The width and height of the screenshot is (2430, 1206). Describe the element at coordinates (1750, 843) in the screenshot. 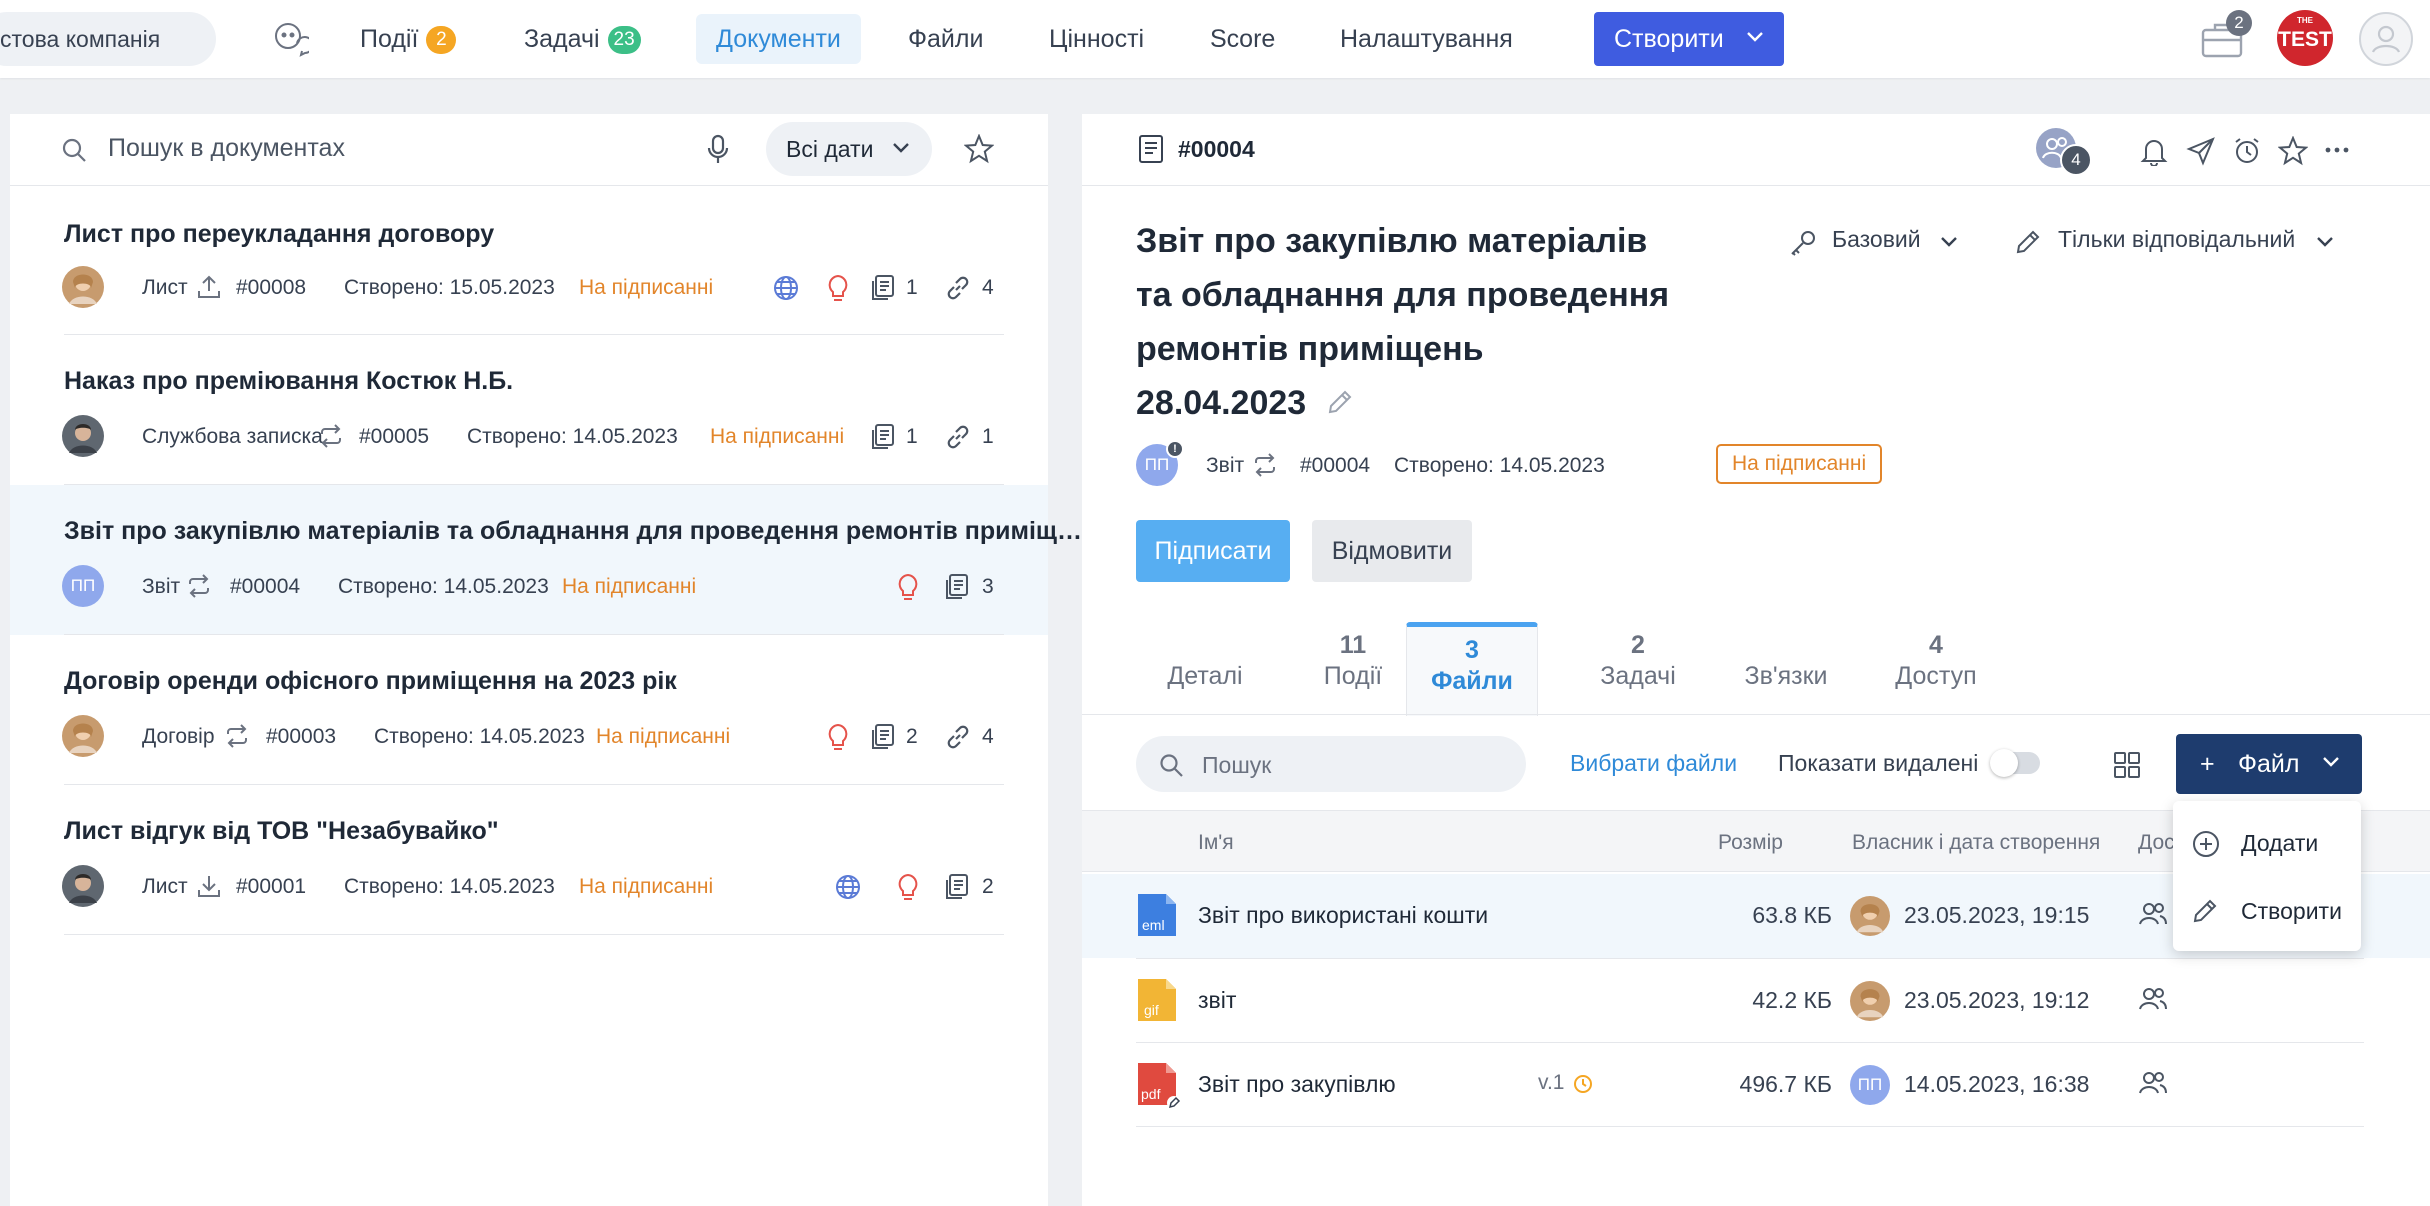

I see `column-size: Розмір` at that location.